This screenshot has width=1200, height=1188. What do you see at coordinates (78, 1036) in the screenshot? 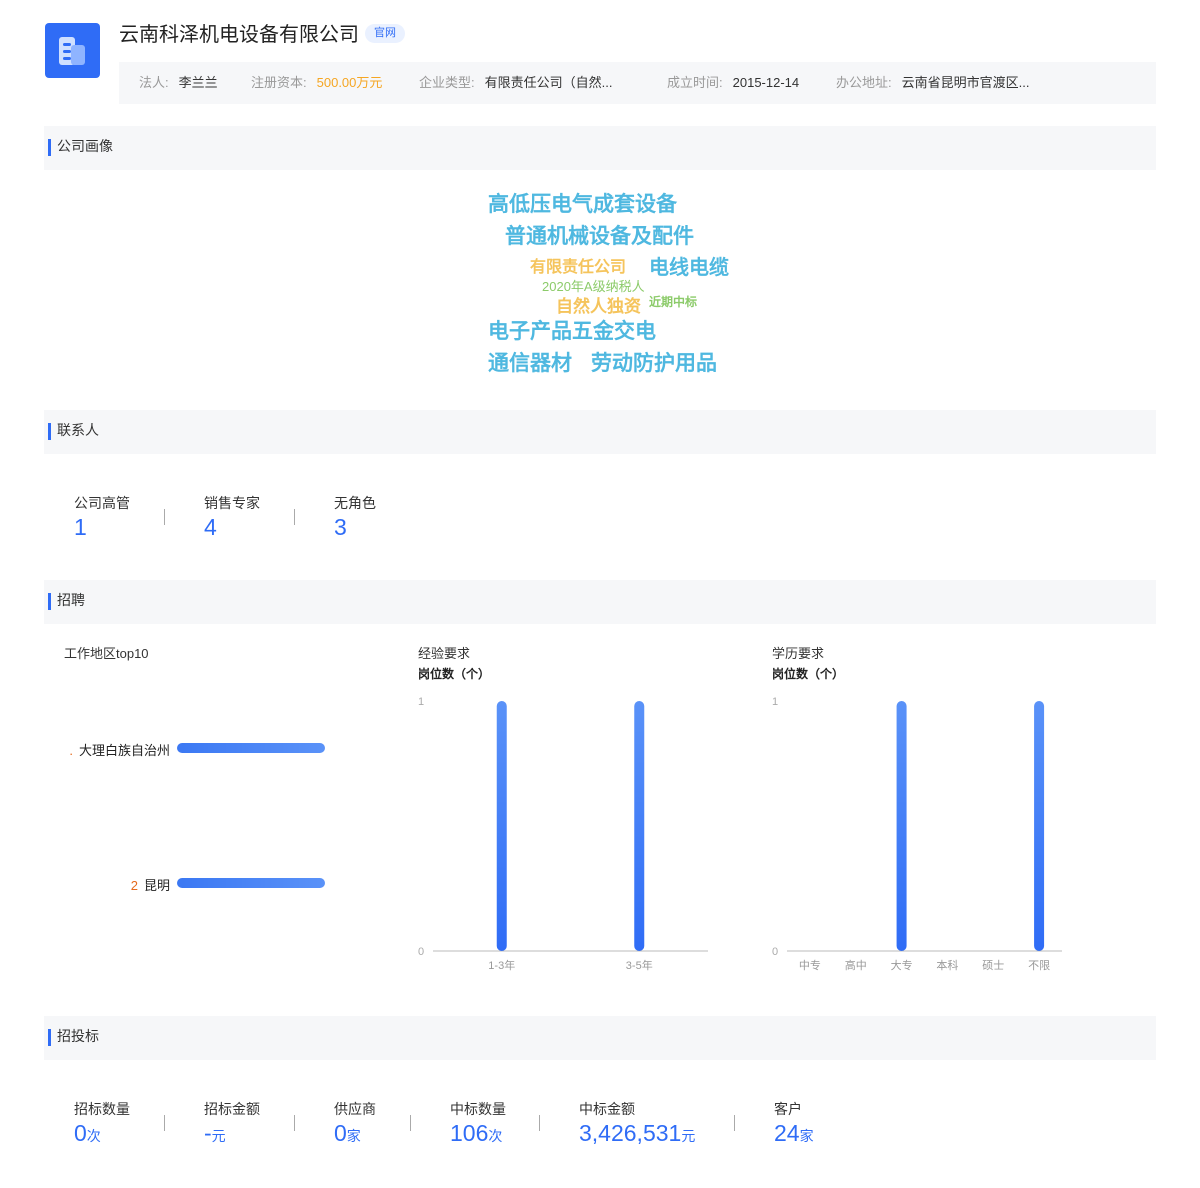
I see `section-title: 招投标` at bounding box center [78, 1036].